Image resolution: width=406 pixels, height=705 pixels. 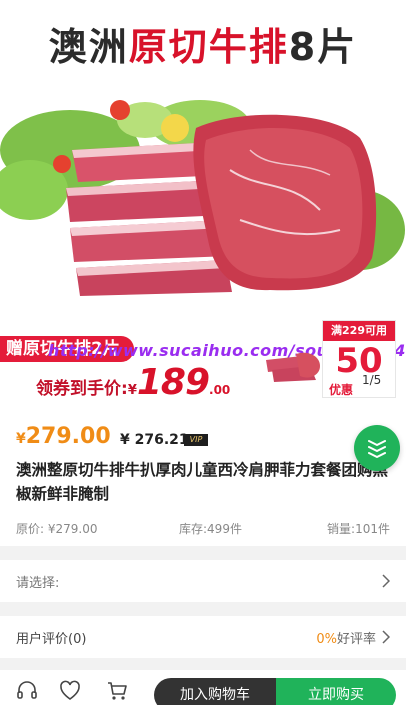 What do you see at coordinates (51, 639) in the screenshot?
I see `reviews-label: 用户评价(0)` at bounding box center [51, 639].